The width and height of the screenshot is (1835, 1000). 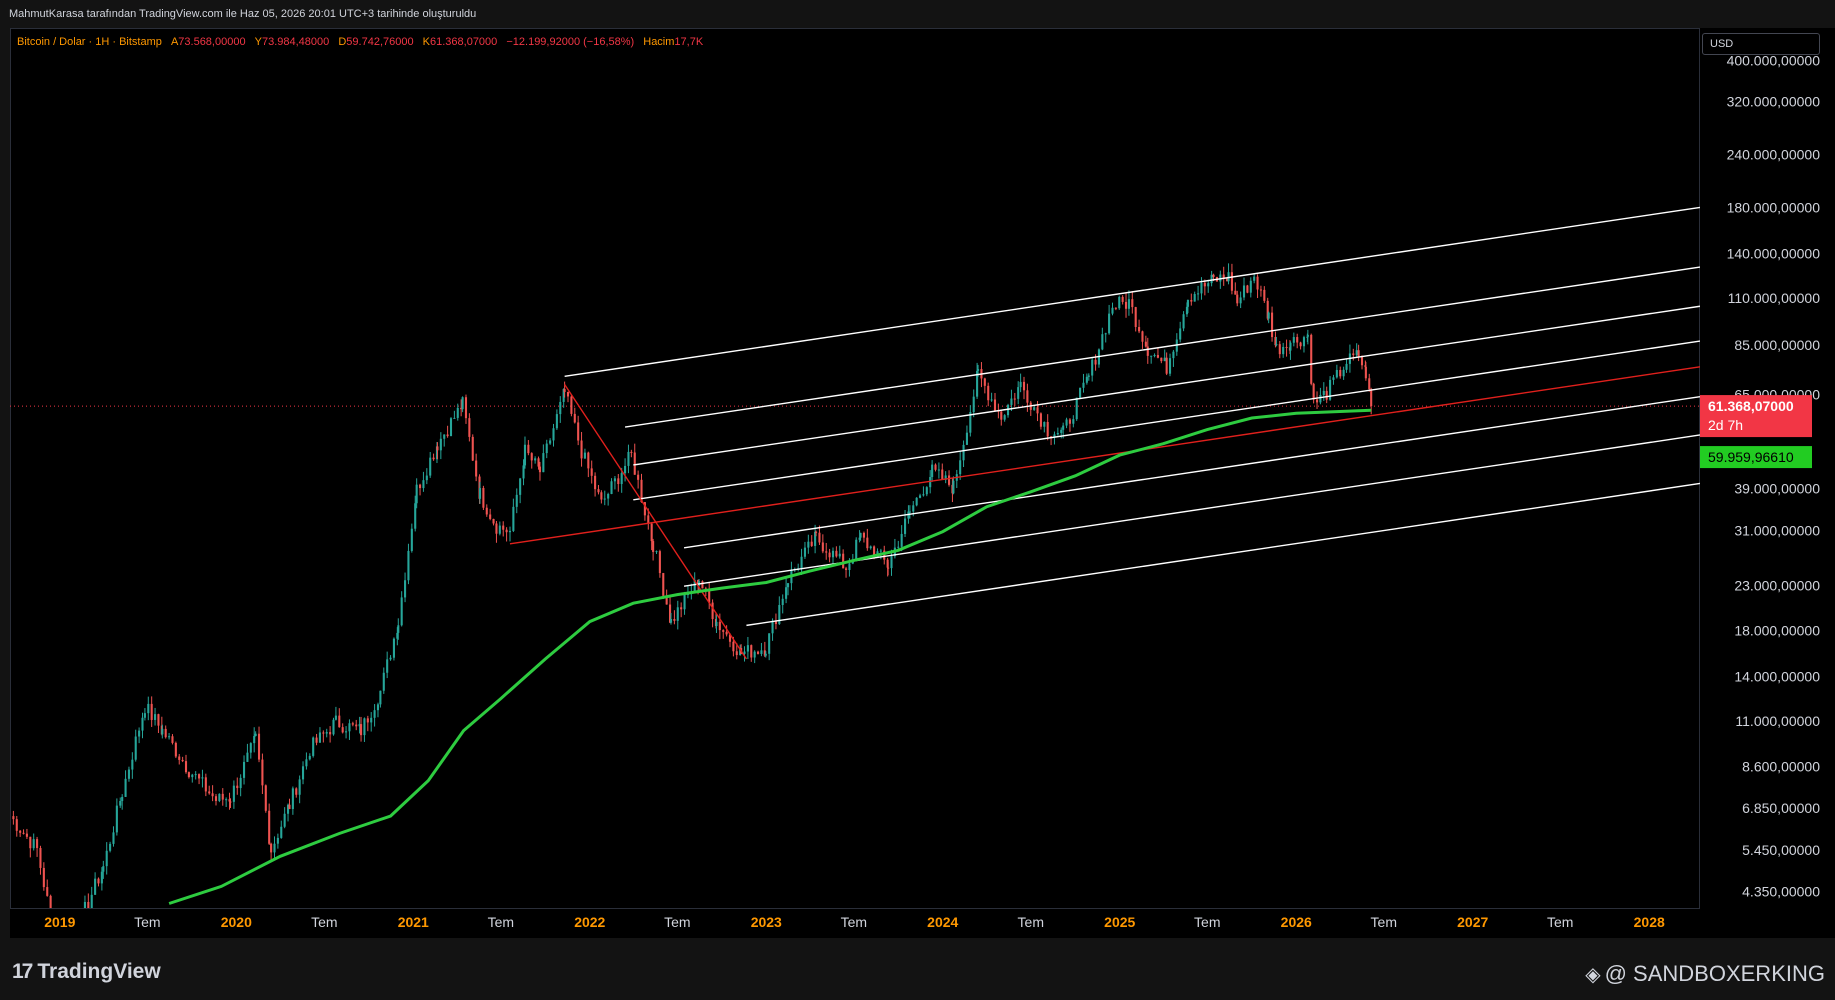 I want to click on volume-label: Hacim, so click(x=659, y=42).